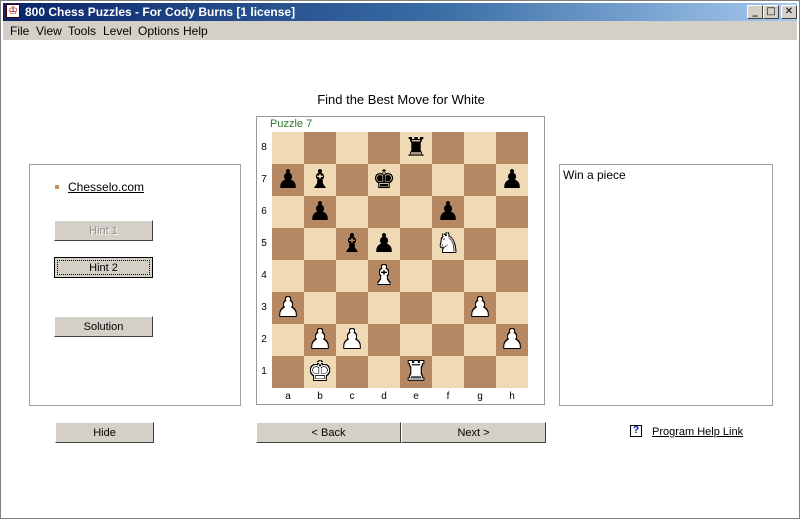 This screenshot has height=519, width=800. I want to click on square-h4, so click(512, 276).